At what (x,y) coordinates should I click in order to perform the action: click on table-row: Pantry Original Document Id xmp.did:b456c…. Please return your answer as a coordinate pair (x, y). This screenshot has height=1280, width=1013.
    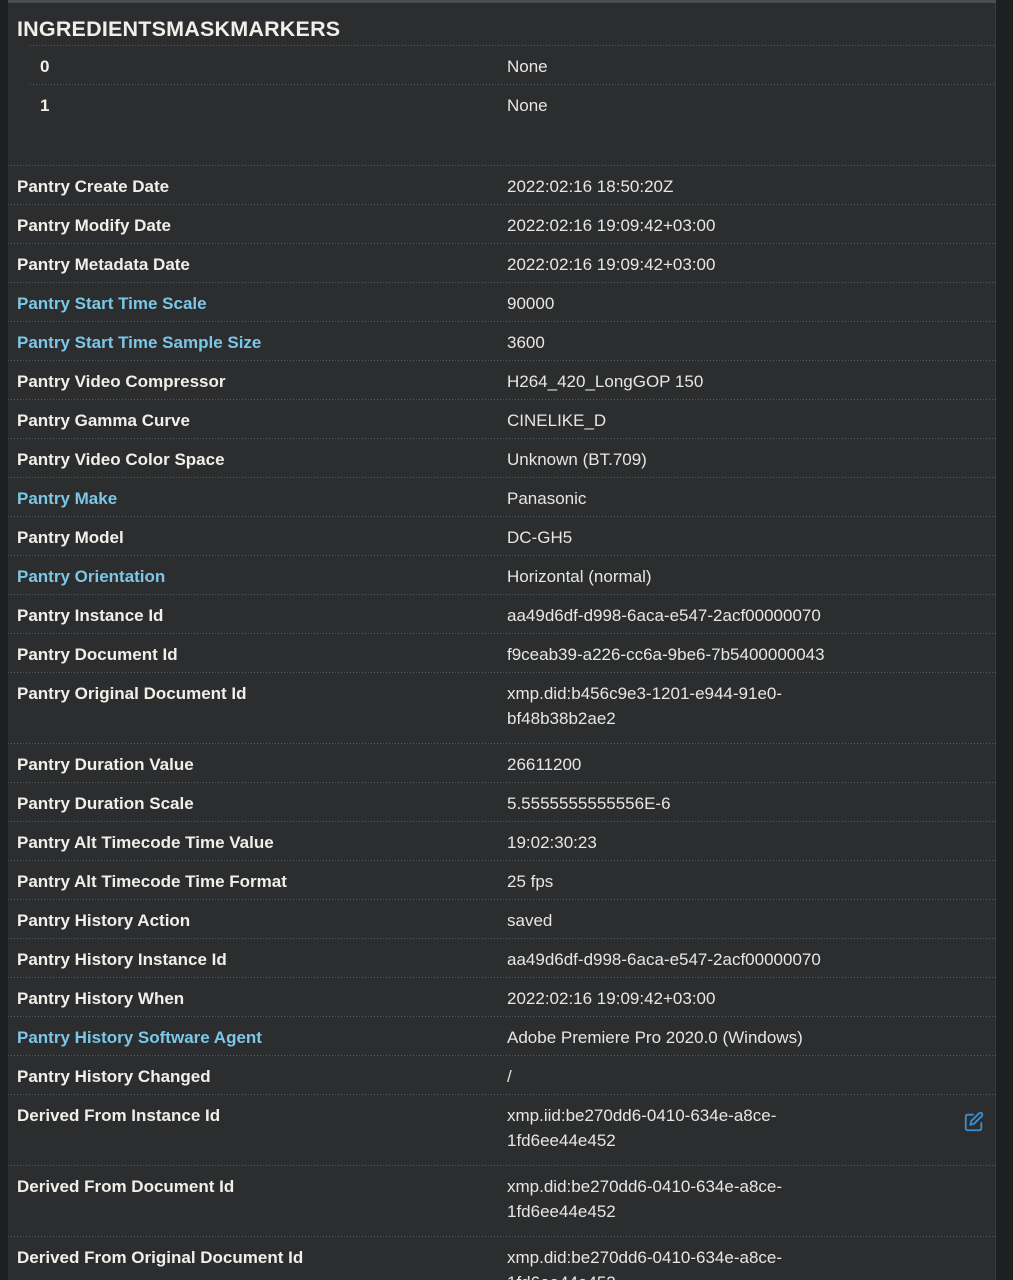
    Looking at the image, I should click on (502, 708).